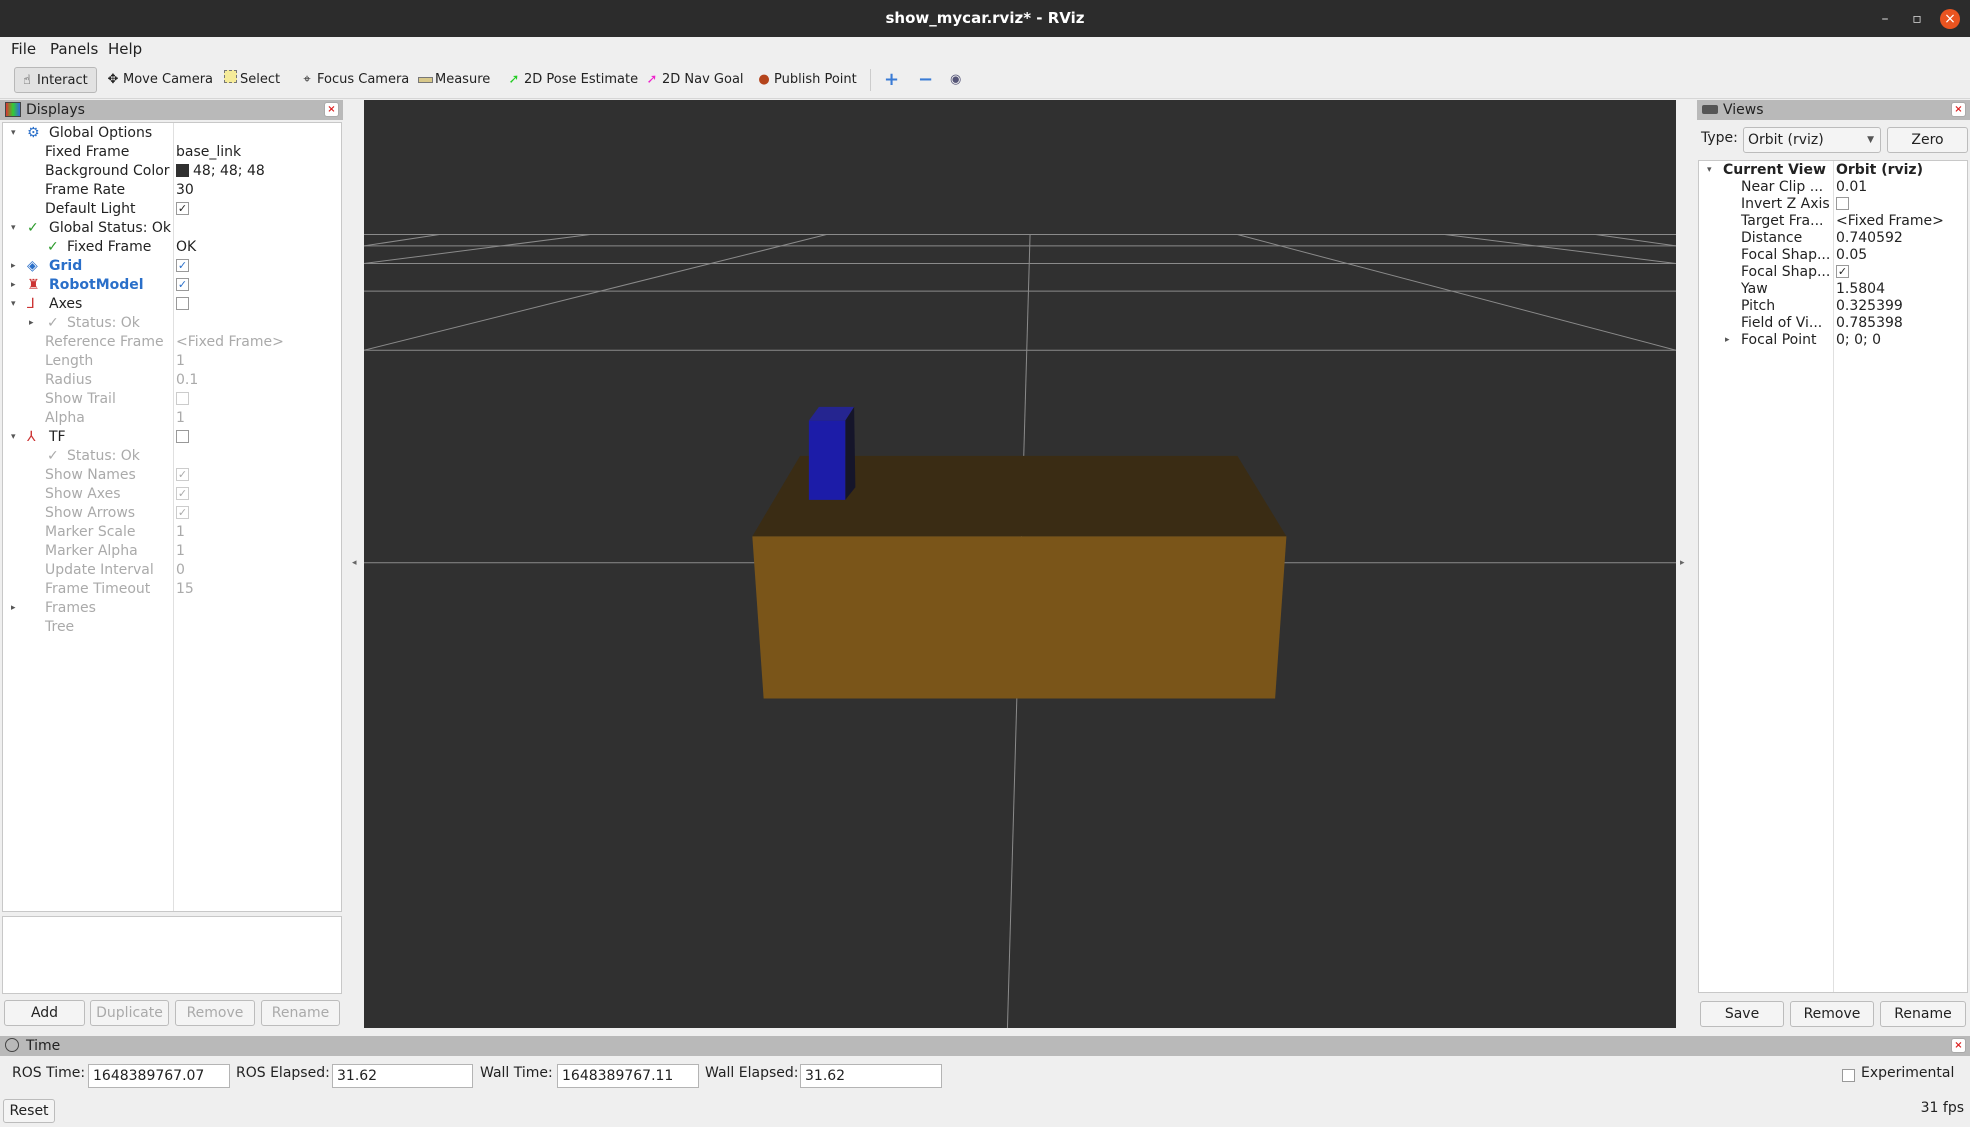 Image resolution: width=1970 pixels, height=1127 pixels. What do you see at coordinates (251, 80) in the screenshot?
I see `tool-select: Select` at bounding box center [251, 80].